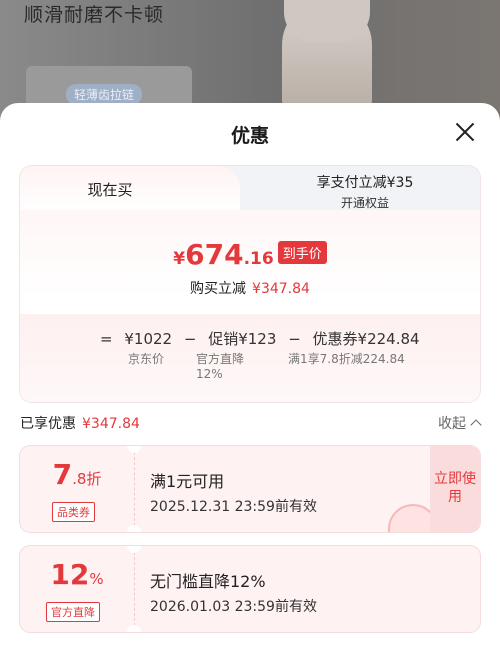 The height and width of the screenshot is (655, 500). What do you see at coordinates (242, 339) in the screenshot?
I see `breakdown-promo: 促销¥123` at bounding box center [242, 339].